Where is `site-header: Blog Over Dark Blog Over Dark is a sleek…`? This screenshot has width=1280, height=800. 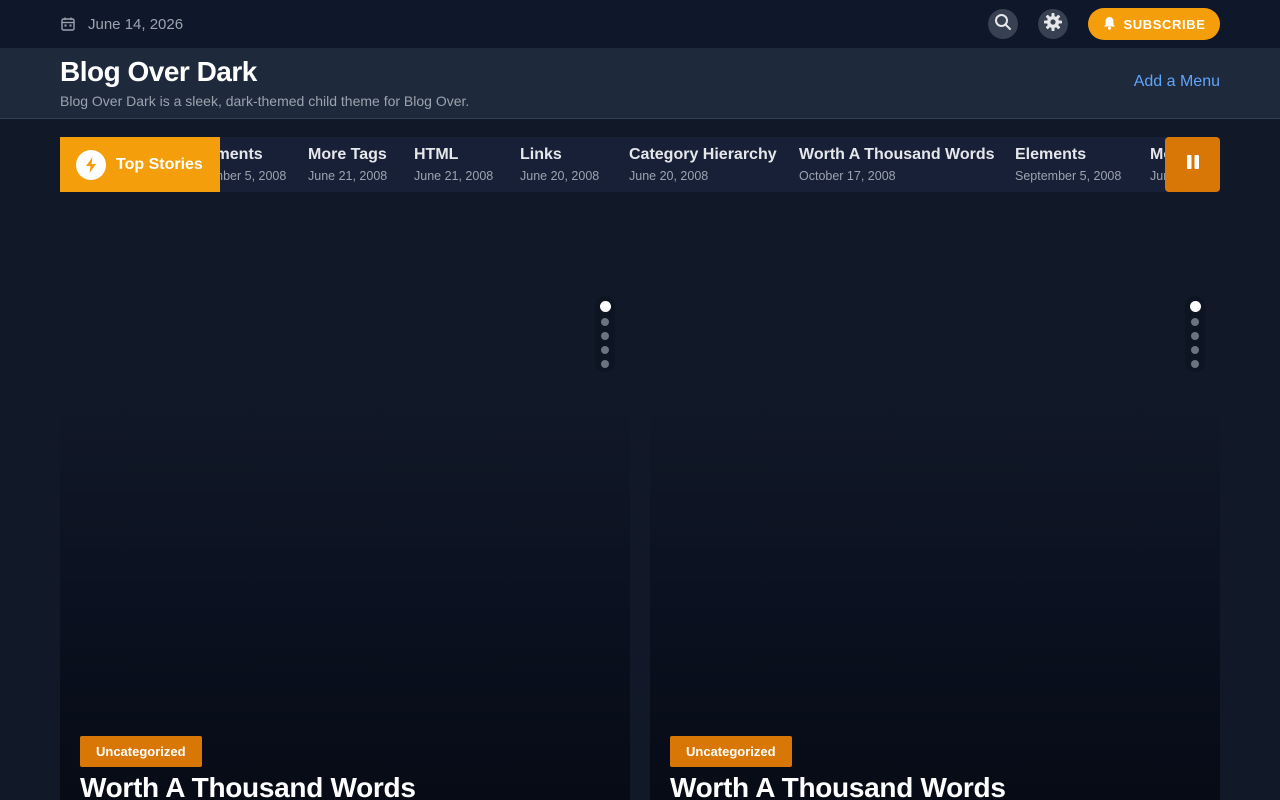
site-header: Blog Over Dark Blog Over Dark is a sleek… is located at coordinates (640, 83).